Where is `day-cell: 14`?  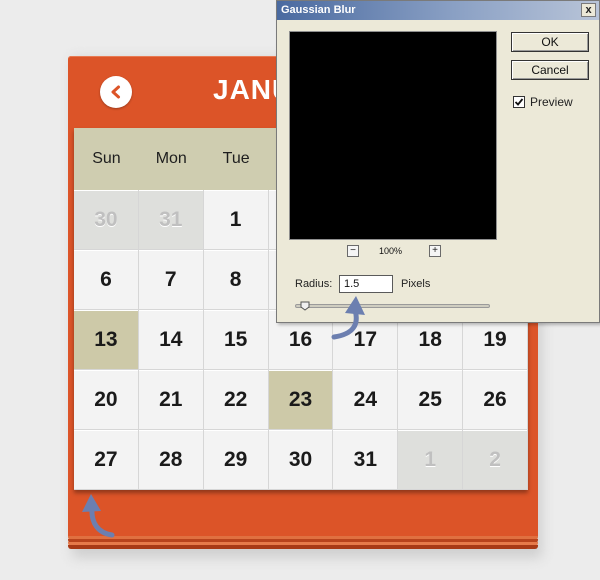 day-cell: 14 is located at coordinates (171, 340).